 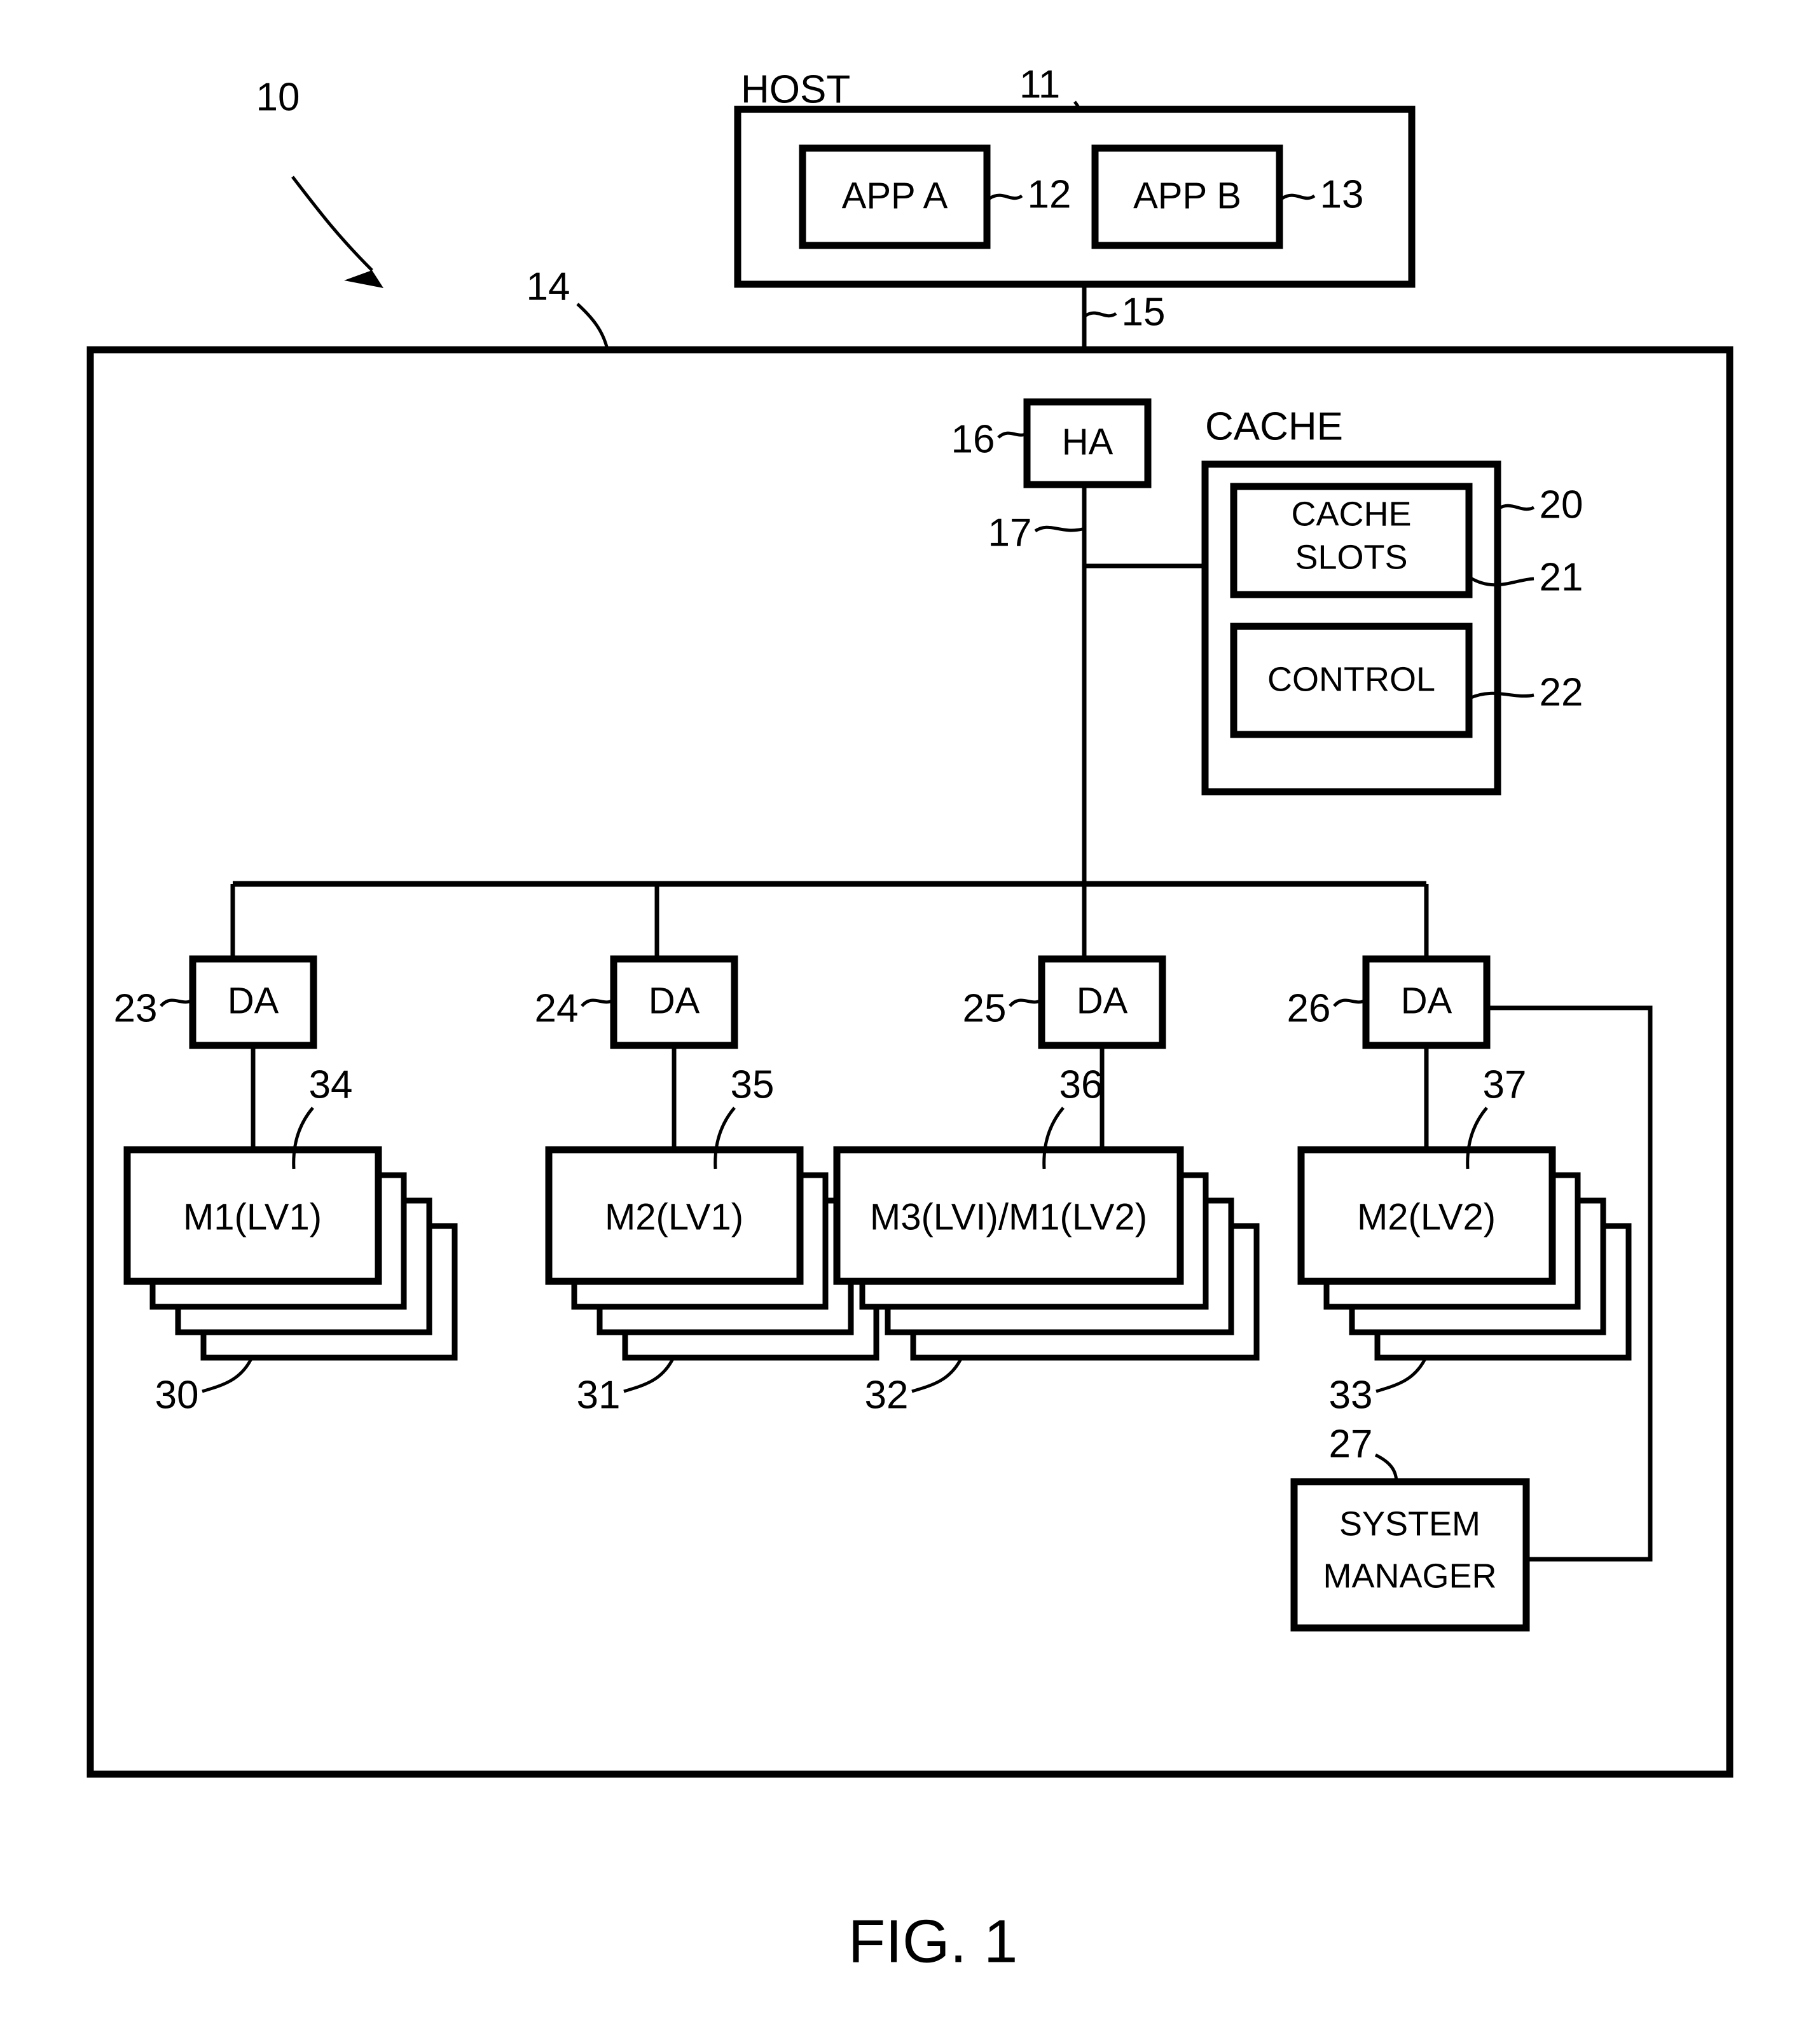 What do you see at coordinates (331, 1084) in the screenshot?
I see `ref-34-label: 34` at bounding box center [331, 1084].